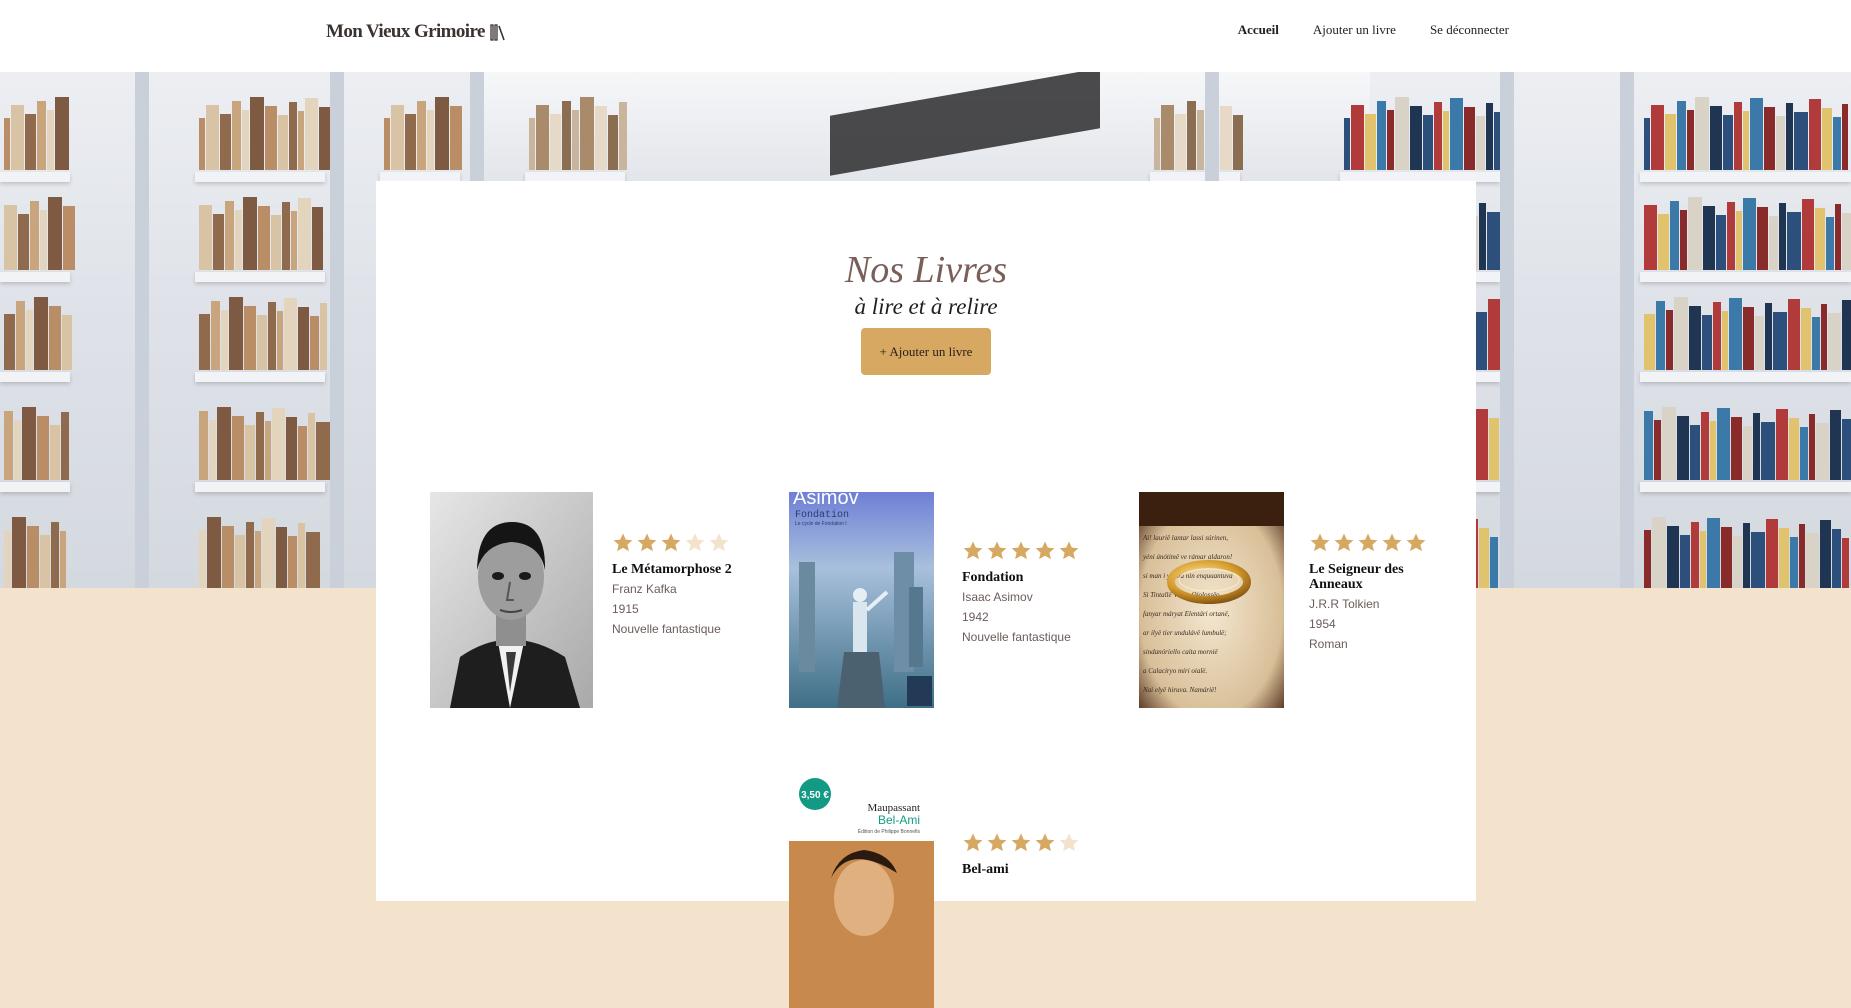 This screenshot has width=1851, height=1008. What do you see at coordinates (861, 600) in the screenshot?
I see `book-cover-fondation: Asimov Fondation Le cycle de Fondation I` at bounding box center [861, 600].